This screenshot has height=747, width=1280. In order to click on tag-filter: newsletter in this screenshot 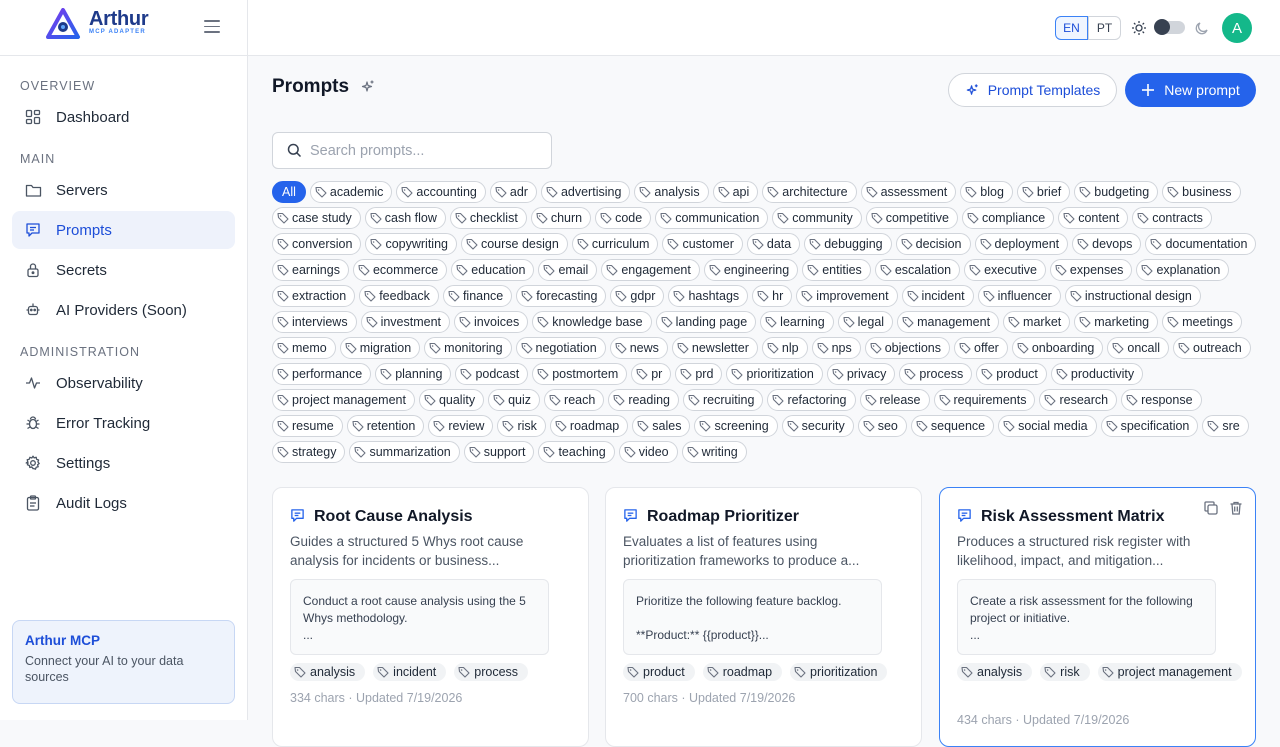, I will do `click(714, 348)`.